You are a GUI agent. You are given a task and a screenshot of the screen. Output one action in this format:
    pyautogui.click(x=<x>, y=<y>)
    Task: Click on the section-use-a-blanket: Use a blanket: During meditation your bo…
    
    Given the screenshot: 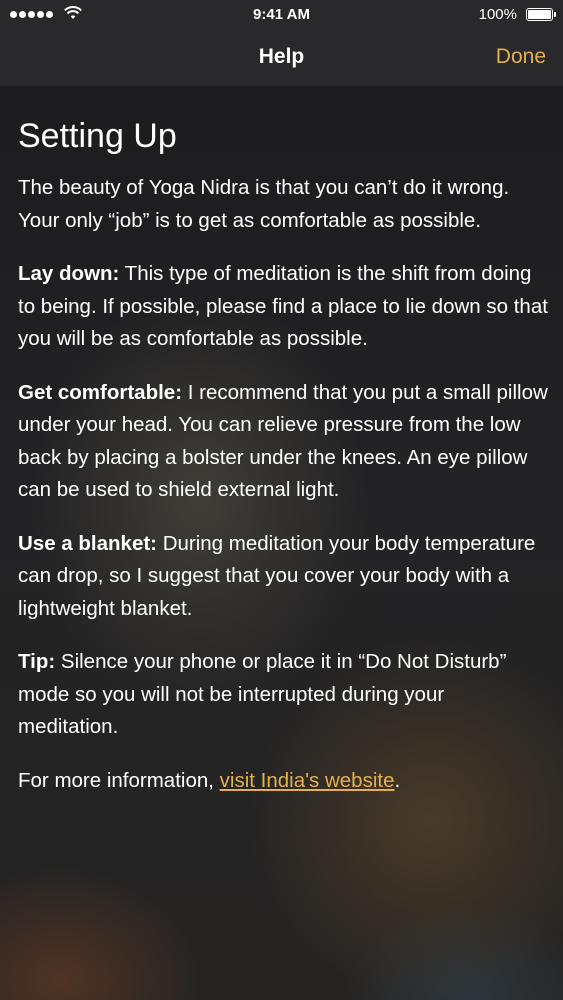 What is the action you would take?
    pyautogui.click(x=283, y=577)
    